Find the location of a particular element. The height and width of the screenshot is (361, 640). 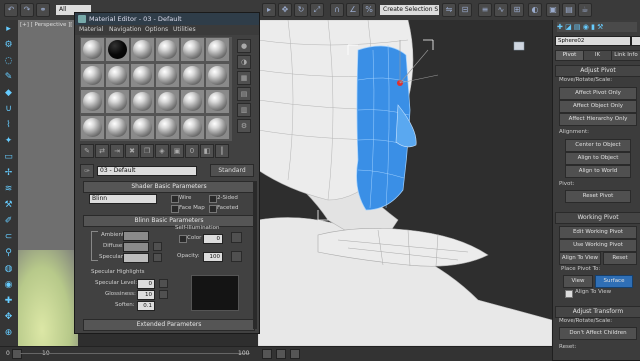

light-icon: ✦ is located at coordinates (8, 141).